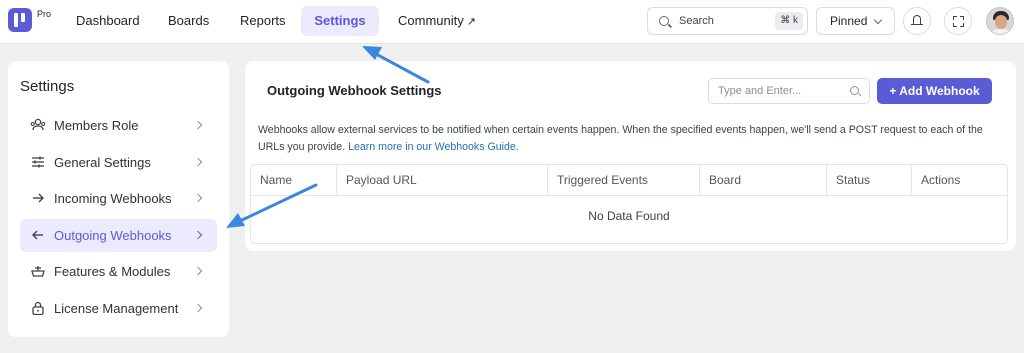 The width and height of the screenshot is (1024, 353). I want to click on external-link-icon: ↗, so click(471, 22).